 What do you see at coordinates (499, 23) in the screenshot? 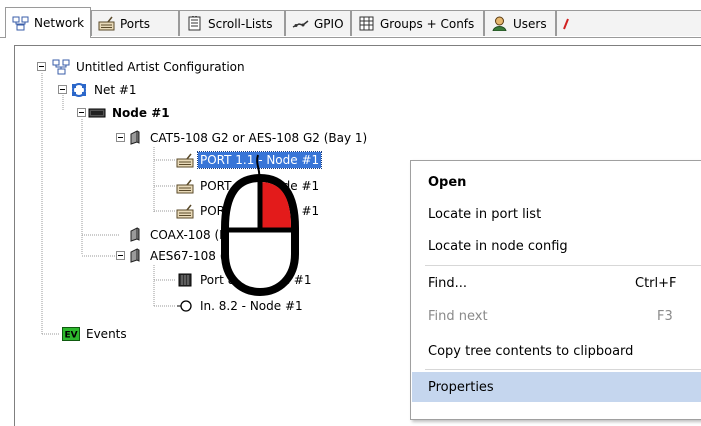
I see `users-icon` at bounding box center [499, 23].